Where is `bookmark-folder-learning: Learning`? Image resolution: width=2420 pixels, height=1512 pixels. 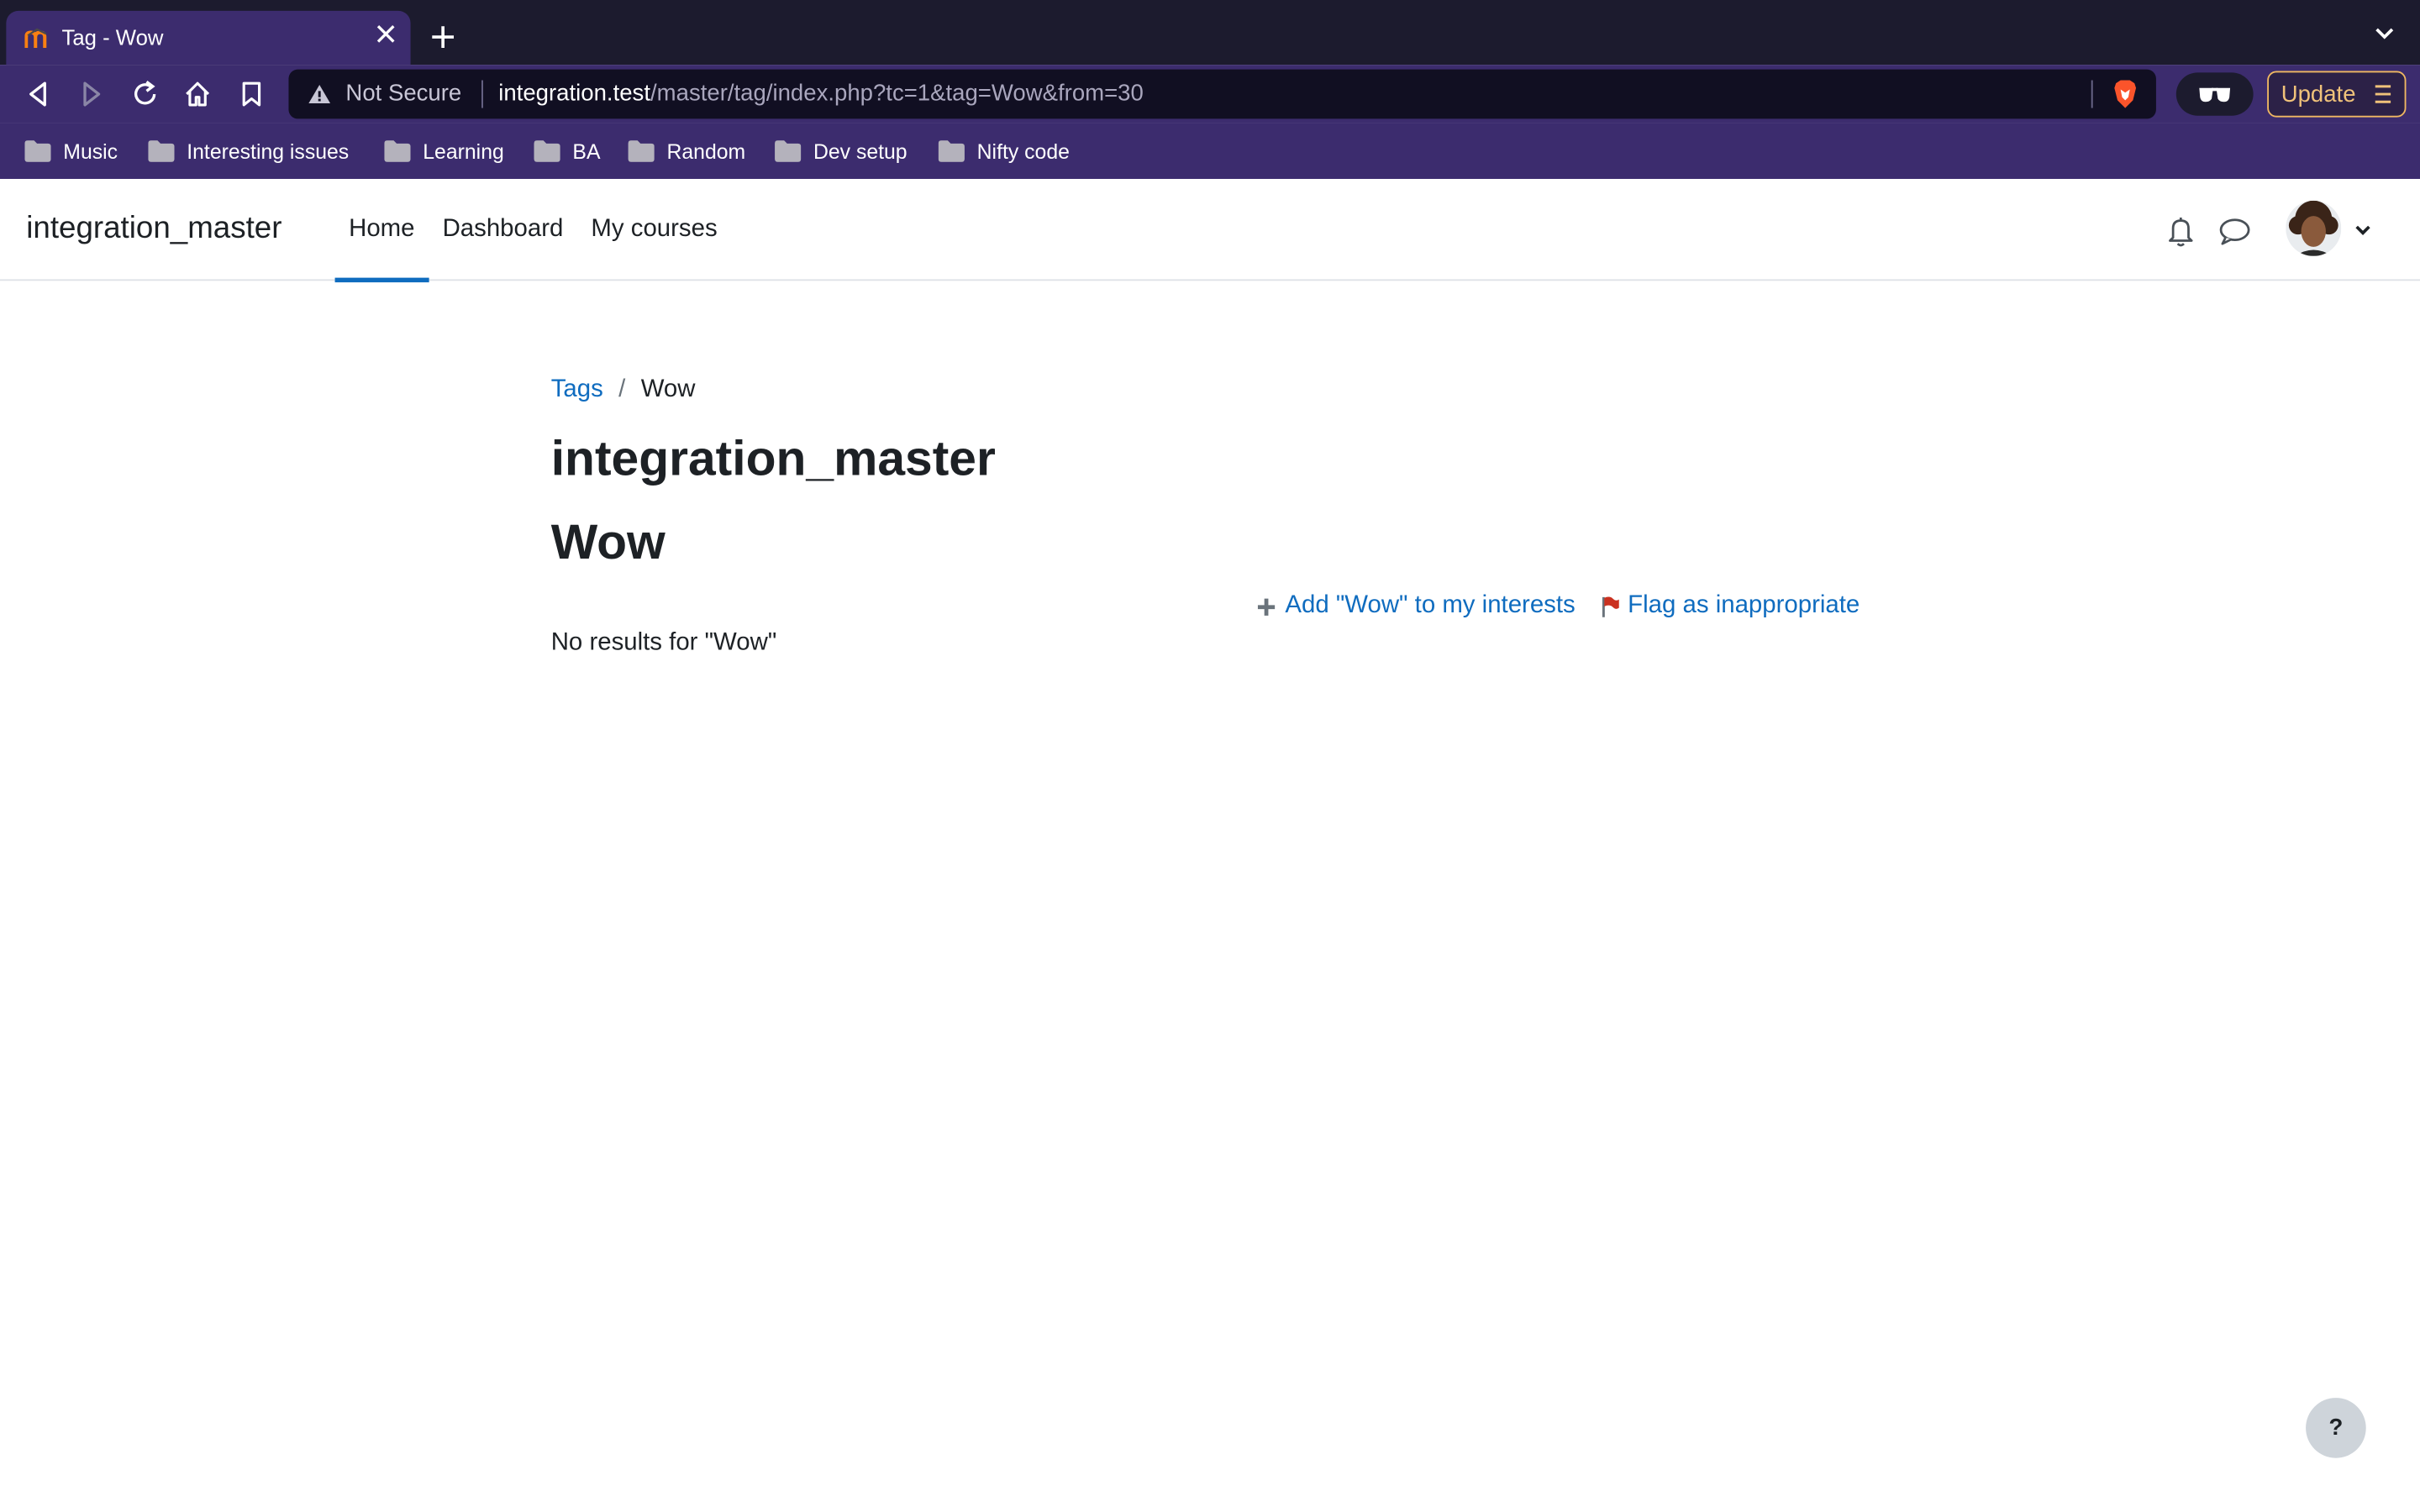
bookmark-folder-learning: Learning is located at coordinates (444, 151).